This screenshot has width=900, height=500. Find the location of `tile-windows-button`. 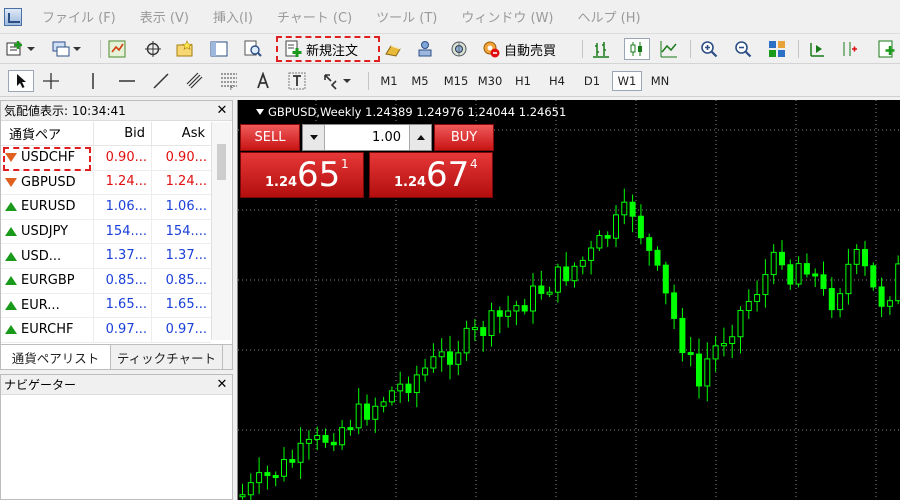

tile-windows-button is located at coordinates (777, 49).